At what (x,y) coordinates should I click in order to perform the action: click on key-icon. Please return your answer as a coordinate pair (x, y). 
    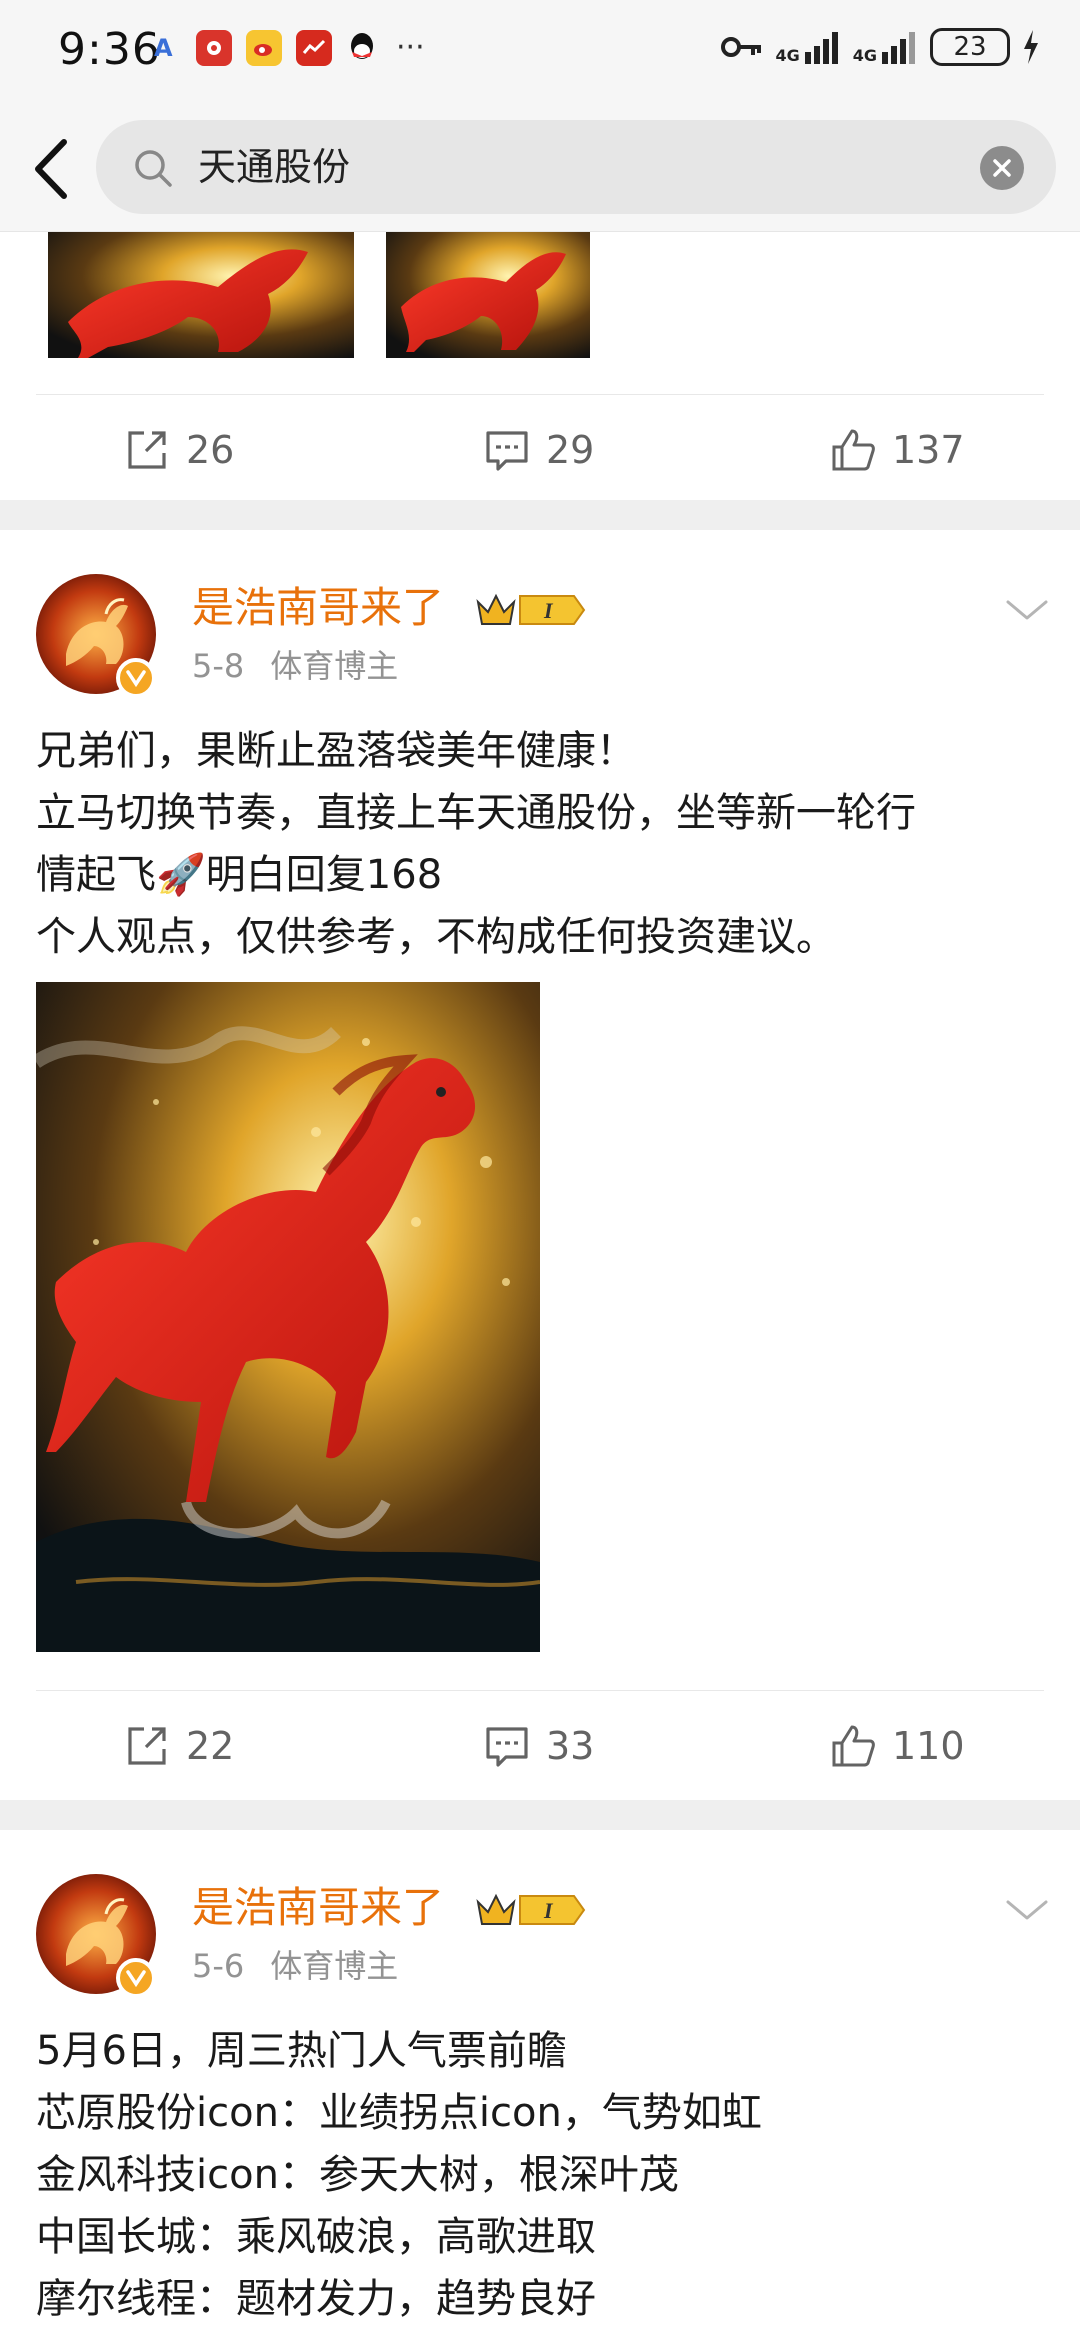
    Looking at the image, I should click on (741, 47).